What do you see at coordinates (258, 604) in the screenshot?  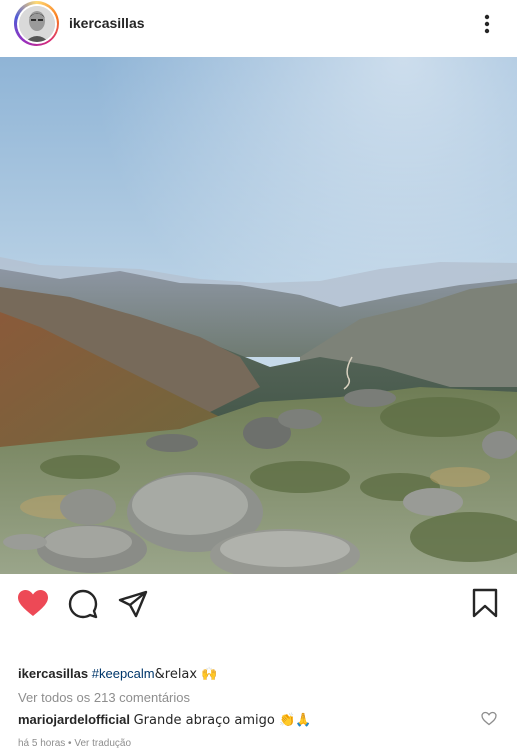 I see `action-bar` at bounding box center [258, 604].